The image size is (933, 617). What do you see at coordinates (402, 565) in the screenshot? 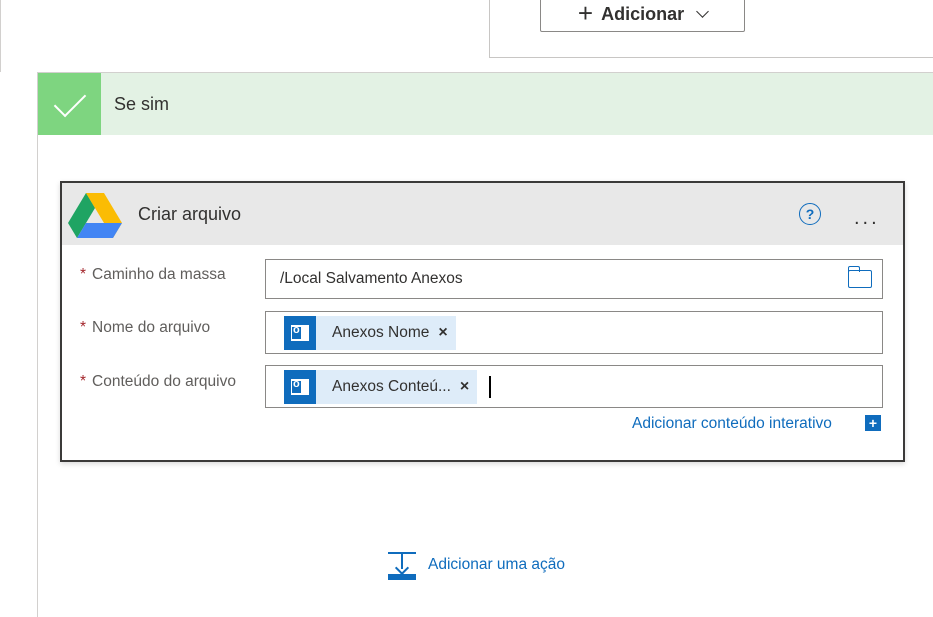
I see `add-action-icon` at bounding box center [402, 565].